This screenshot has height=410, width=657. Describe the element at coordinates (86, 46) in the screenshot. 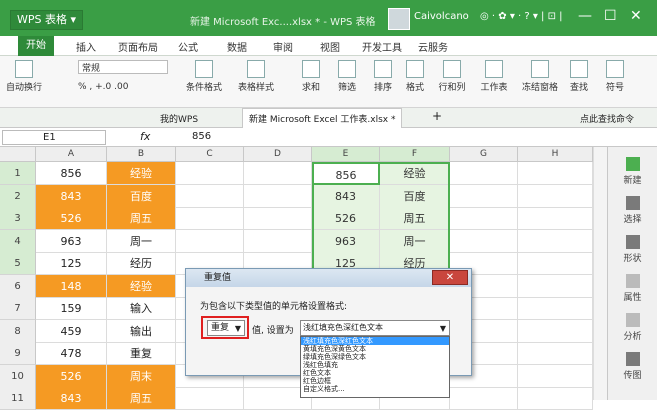

I see `tab-insert: 插入` at that location.